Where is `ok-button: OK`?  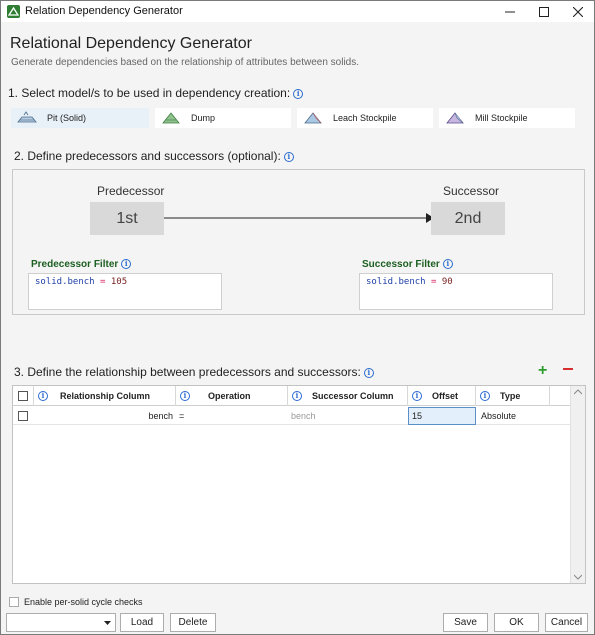 ok-button: OK is located at coordinates (516, 622).